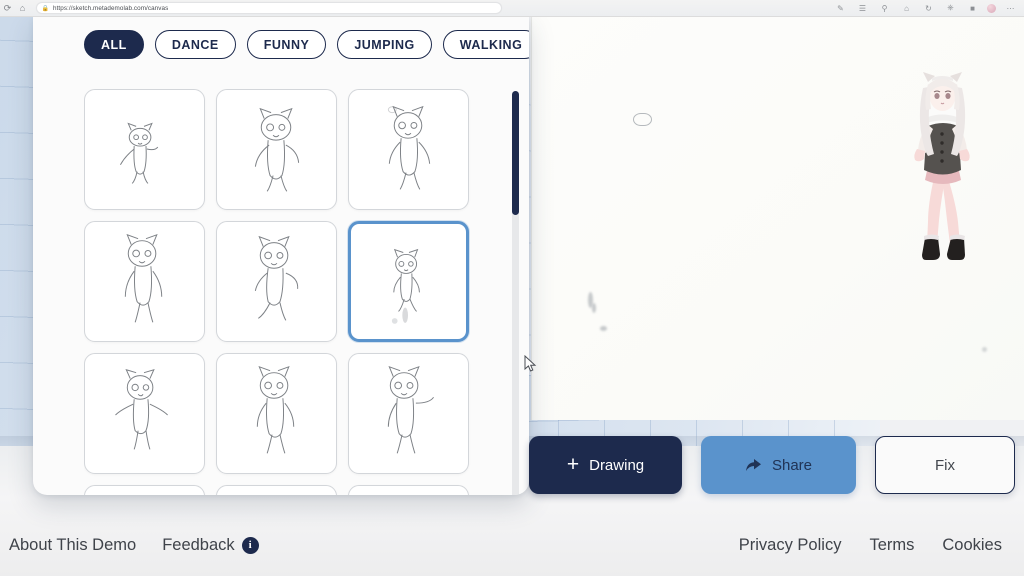 The width and height of the screenshot is (1024, 576). Describe the element at coordinates (485, 44) in the screenshot. I see `filter-pill-walking: WALKING` at that location.